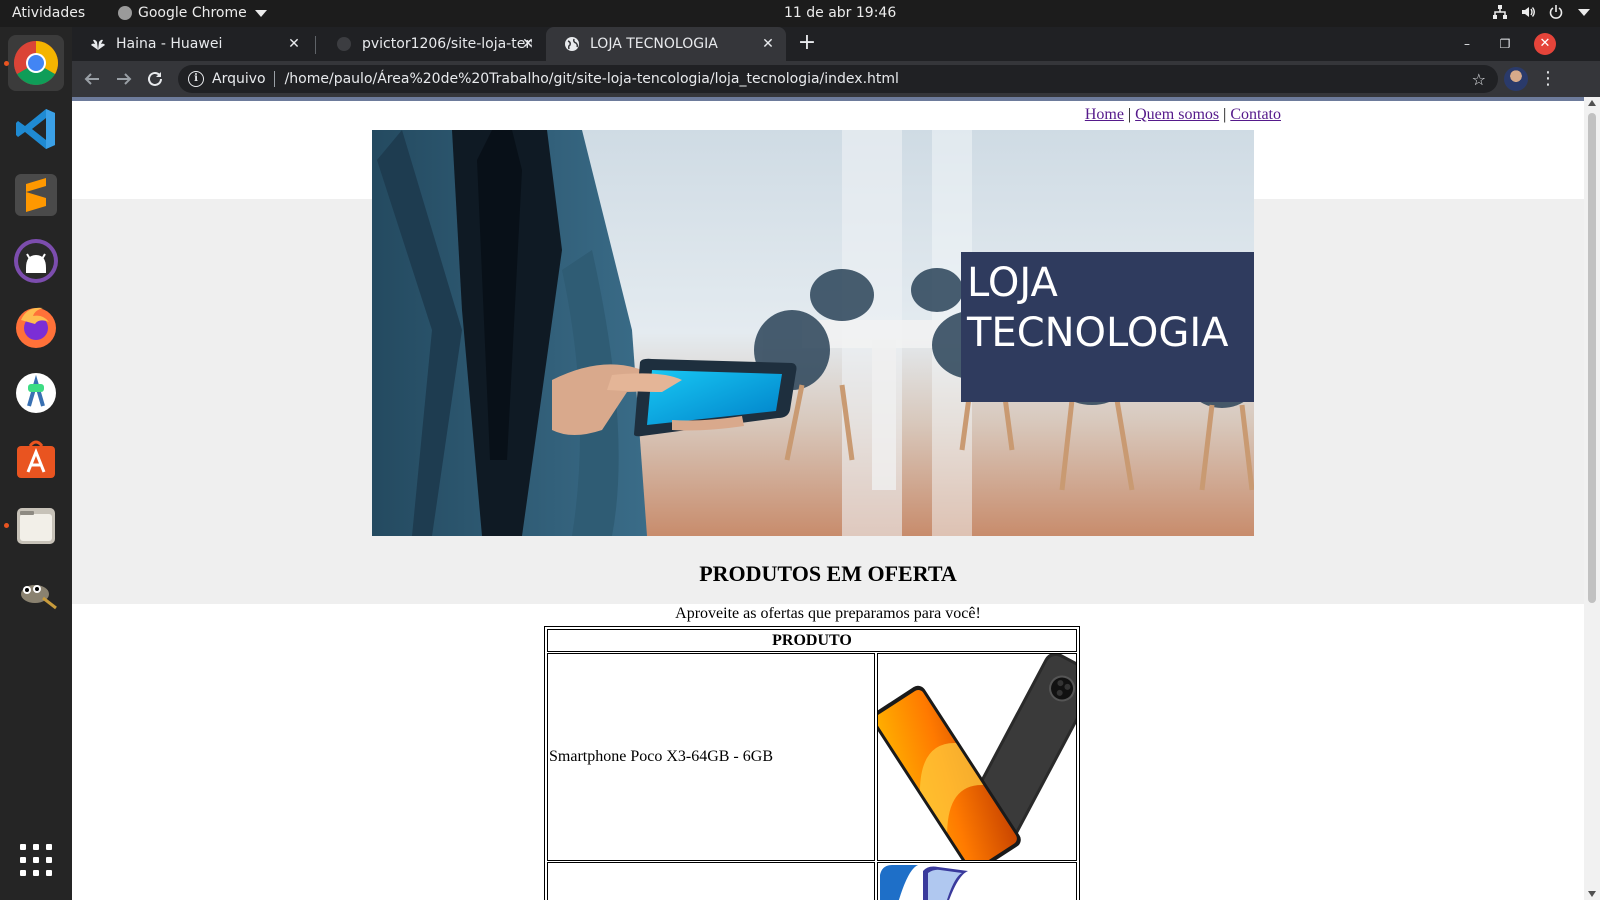  I want to click on android-studio-icon, so click(36, 393).